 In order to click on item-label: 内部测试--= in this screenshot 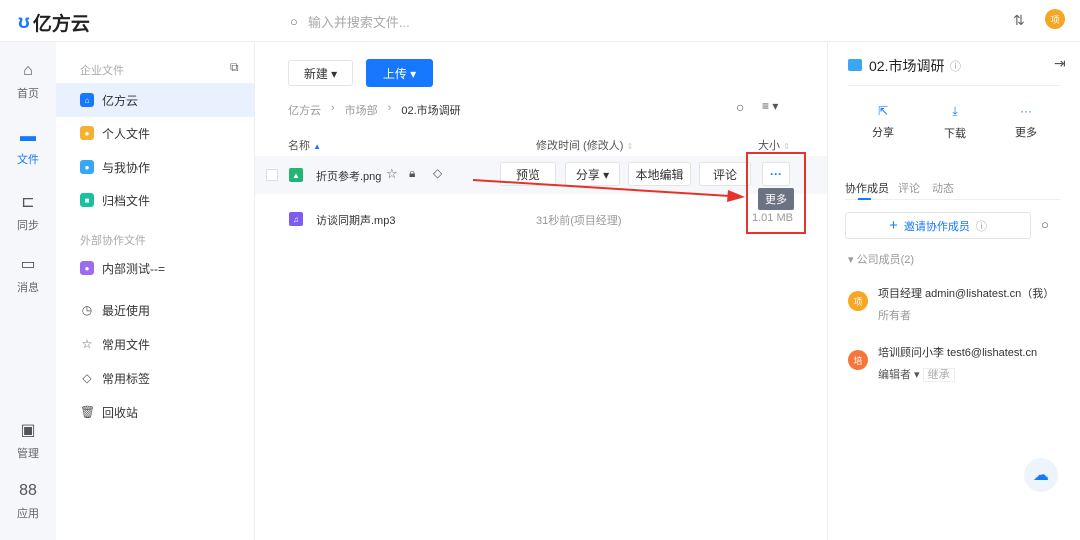, I will do `click(134, 268)`.